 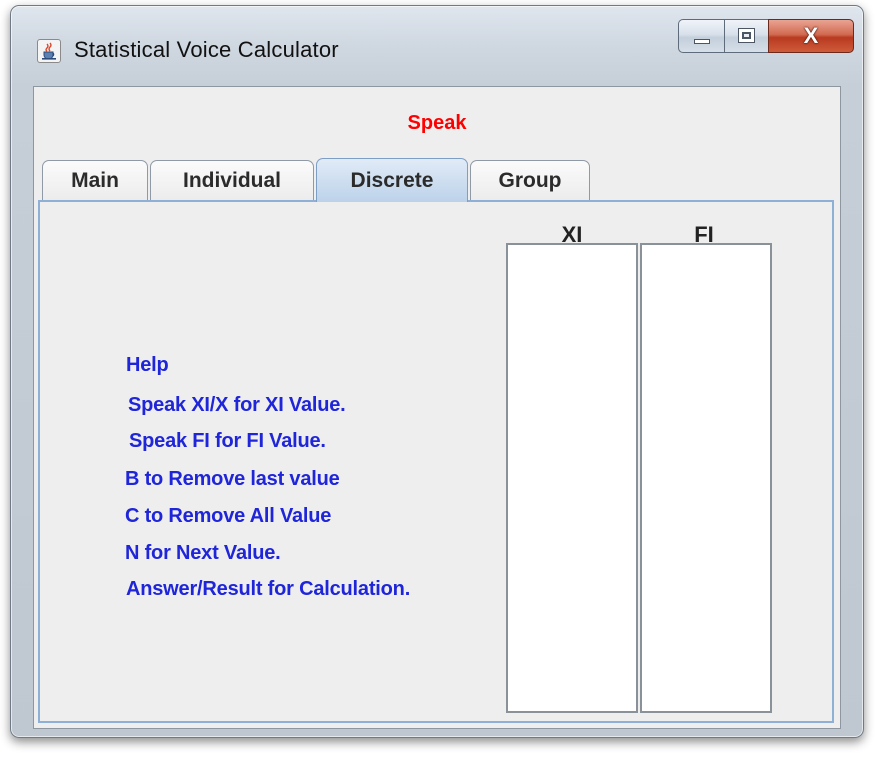 I want to click on close-button: X, so click(x=811, y=36).